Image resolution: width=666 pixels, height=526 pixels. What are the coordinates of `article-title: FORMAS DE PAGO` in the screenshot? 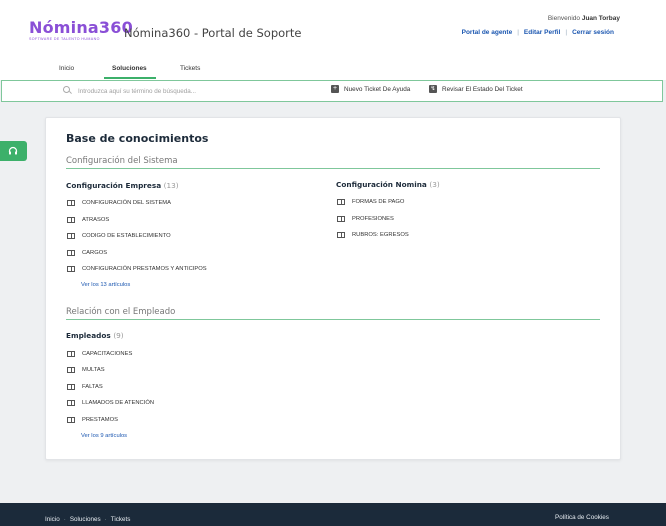 It's located at (378, 202).